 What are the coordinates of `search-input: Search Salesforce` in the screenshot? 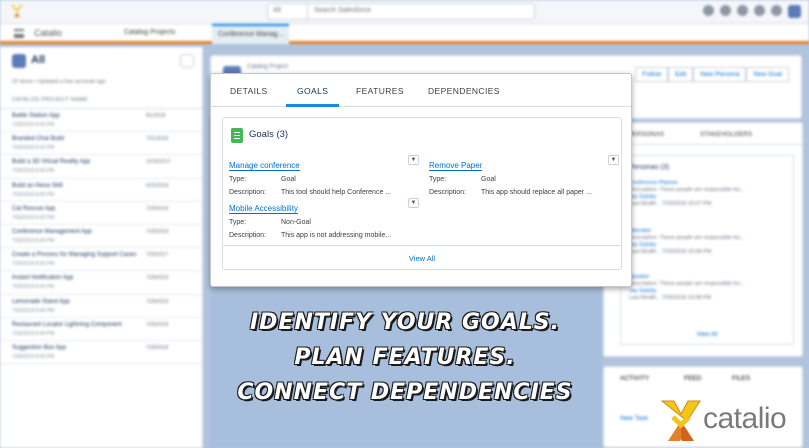 It's located at (342, 10).